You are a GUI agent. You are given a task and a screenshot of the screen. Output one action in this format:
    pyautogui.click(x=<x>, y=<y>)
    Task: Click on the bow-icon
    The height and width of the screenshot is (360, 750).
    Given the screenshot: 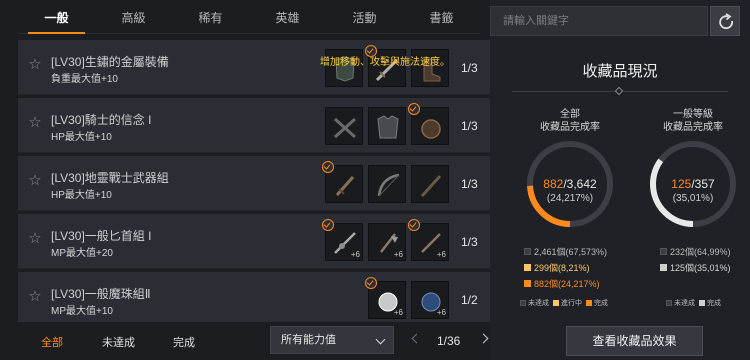 What is the action you would take?
    pyautogui.click(x=388, y=185)
    